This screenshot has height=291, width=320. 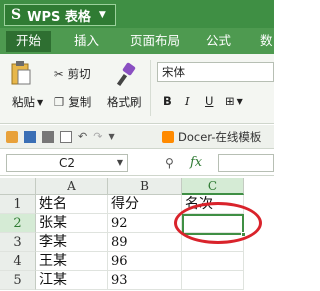 What do you see at coordinates (266, 41) in the screenshot?
I see `tab-data: 数` at bounding box center [266, 41].